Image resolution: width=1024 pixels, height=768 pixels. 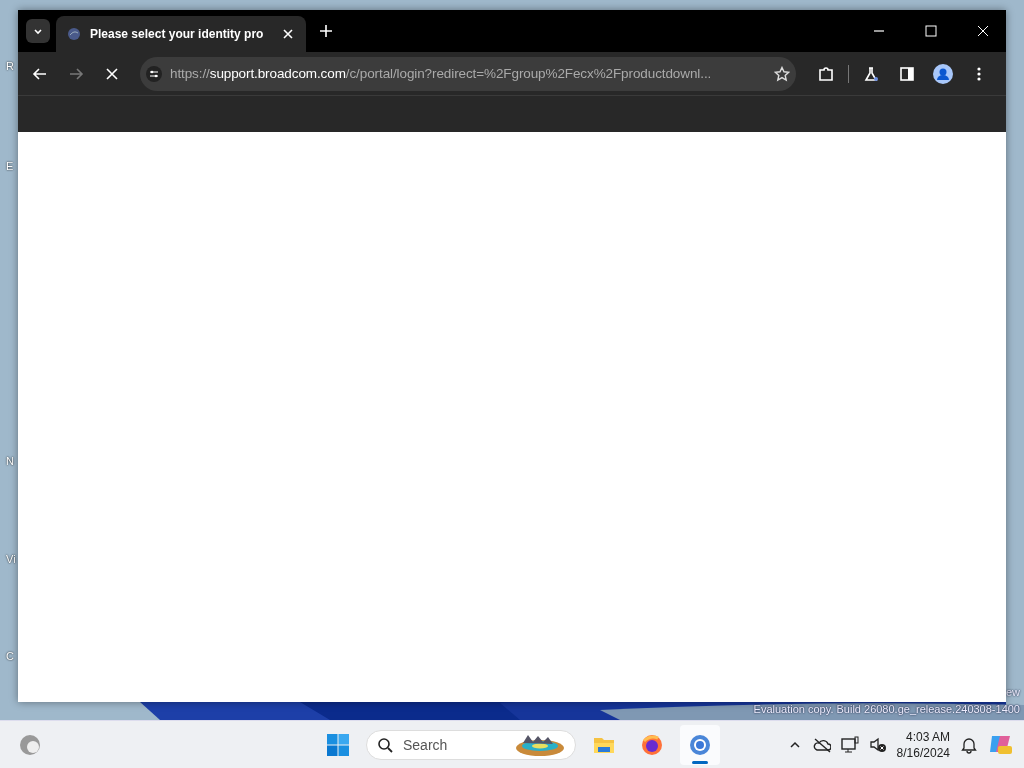 I want to click on speaker-muted-icon, so click(x=877, y=745).